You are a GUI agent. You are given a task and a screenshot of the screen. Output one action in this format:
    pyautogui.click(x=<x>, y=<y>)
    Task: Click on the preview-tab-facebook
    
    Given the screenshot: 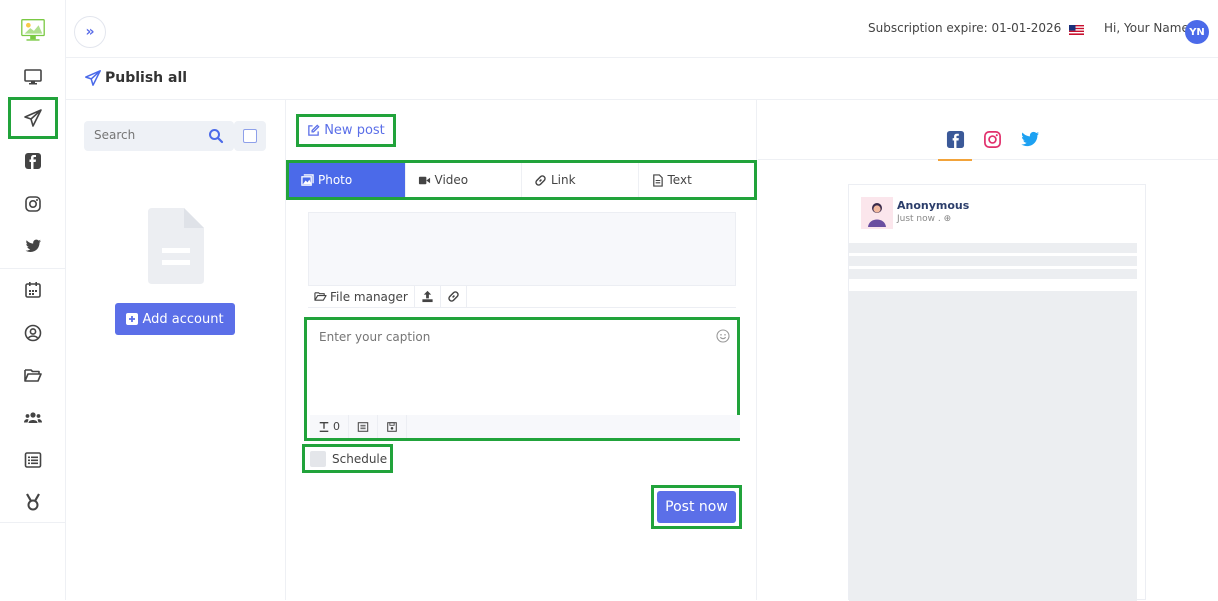 What is the action you would take?
    pyautogui.click(x=955, y=139)
    